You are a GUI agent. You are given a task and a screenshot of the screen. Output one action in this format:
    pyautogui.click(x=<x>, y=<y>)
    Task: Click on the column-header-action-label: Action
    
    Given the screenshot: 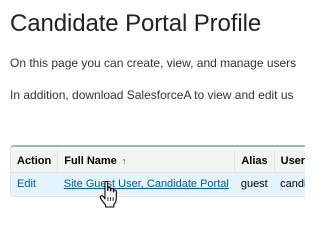 What is the action you would take?
    pyautogui.click(x=34, y=161)
    